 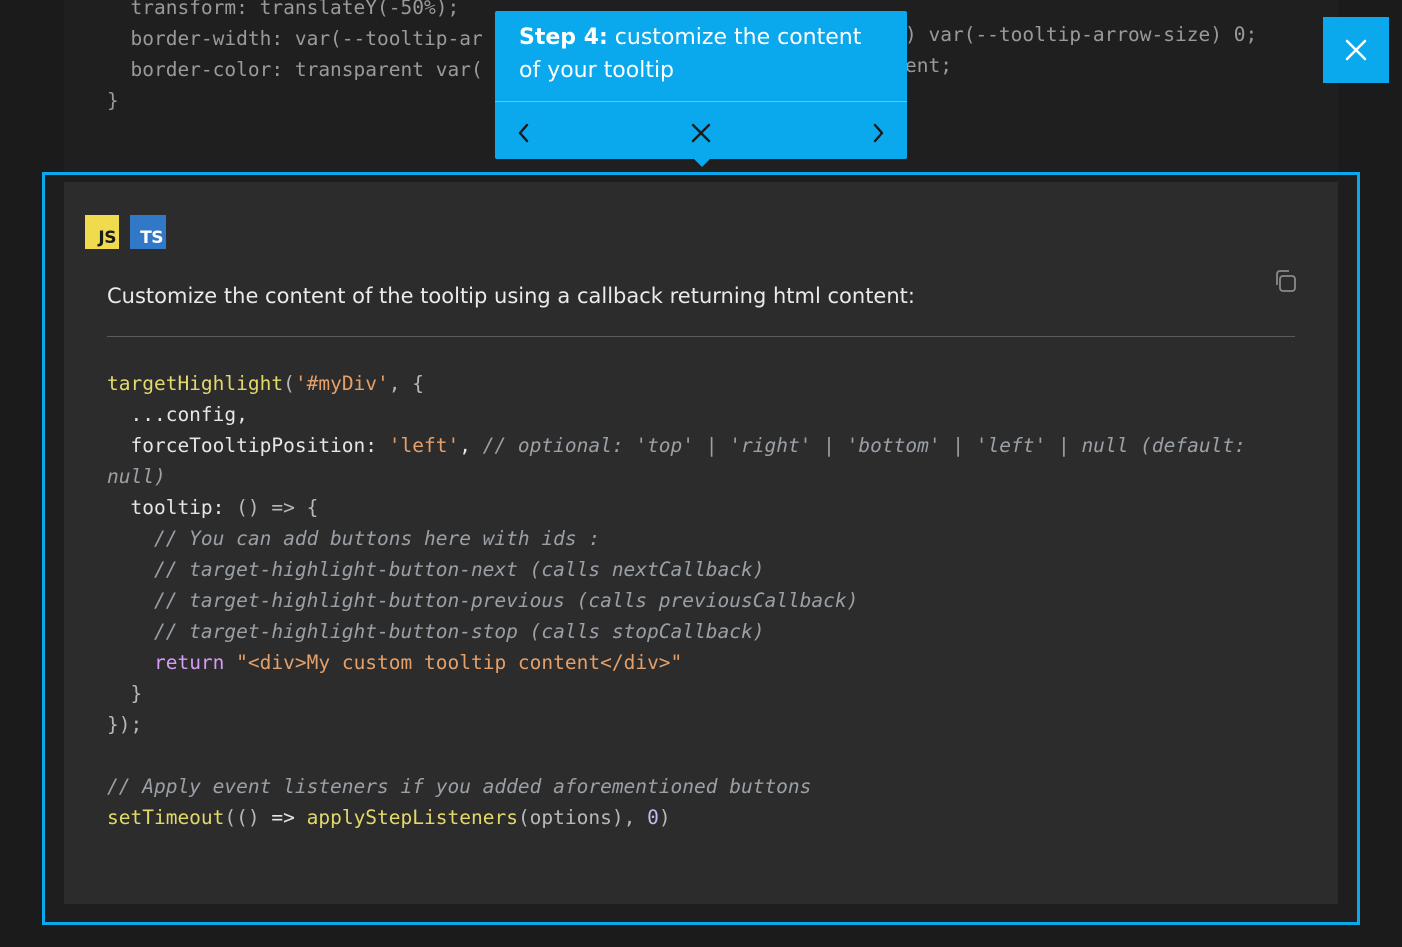 What do you see at coordinates (283, 9) in the screenshot?
I see `background-code-line: transform: translateY(-50%);` at bounding box center [283, 9].